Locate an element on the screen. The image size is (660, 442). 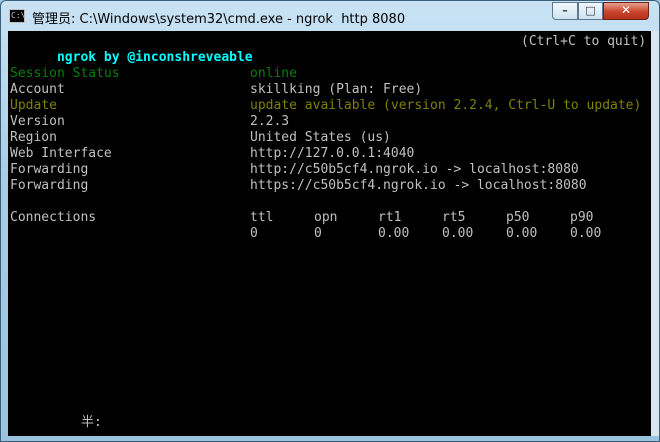
status-value-version: 2.2.3 is located at coordinates (270, 121).